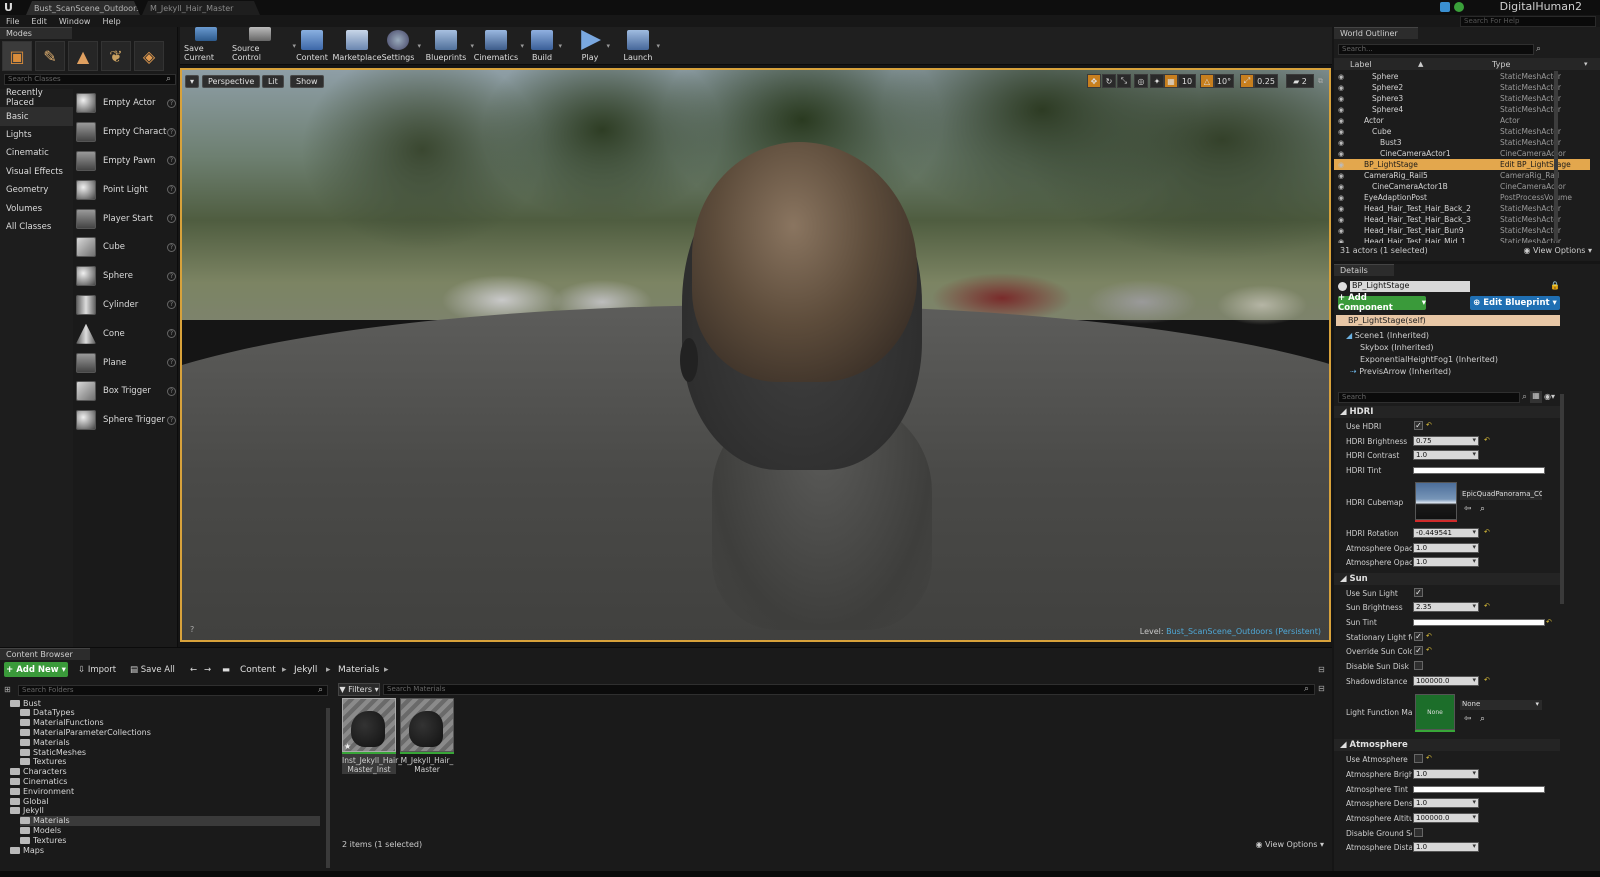 This screenshot has width=1600, height=877. I want to click on edit-blueprint-button: ⊕ Edit Blueprint ▾, so click(1515, 303).